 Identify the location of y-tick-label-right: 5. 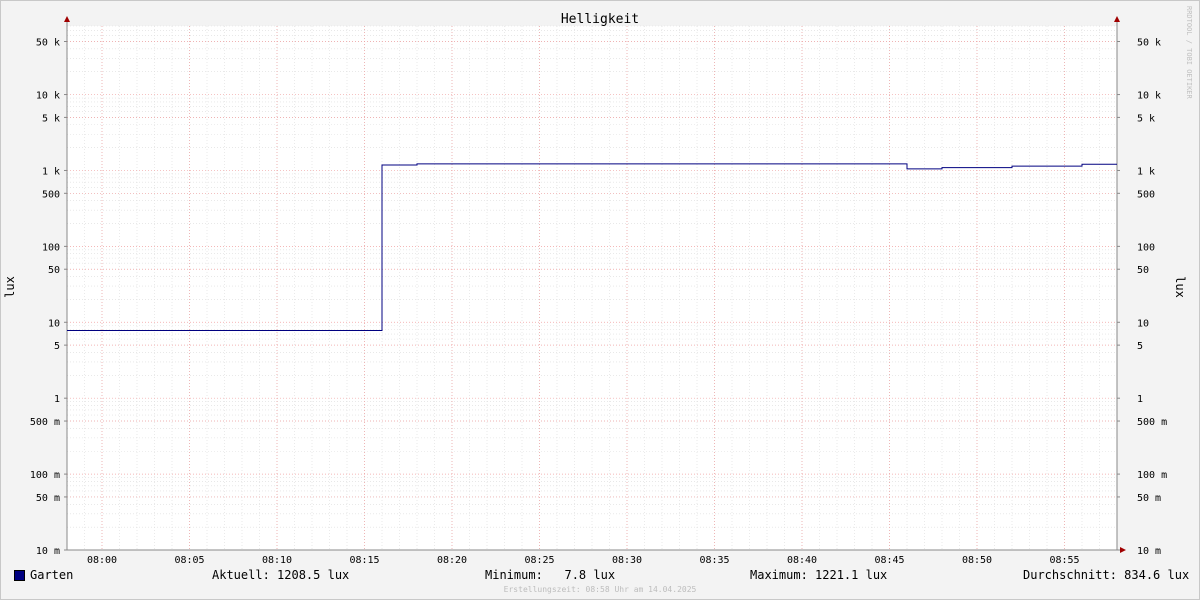
(1140, 346).